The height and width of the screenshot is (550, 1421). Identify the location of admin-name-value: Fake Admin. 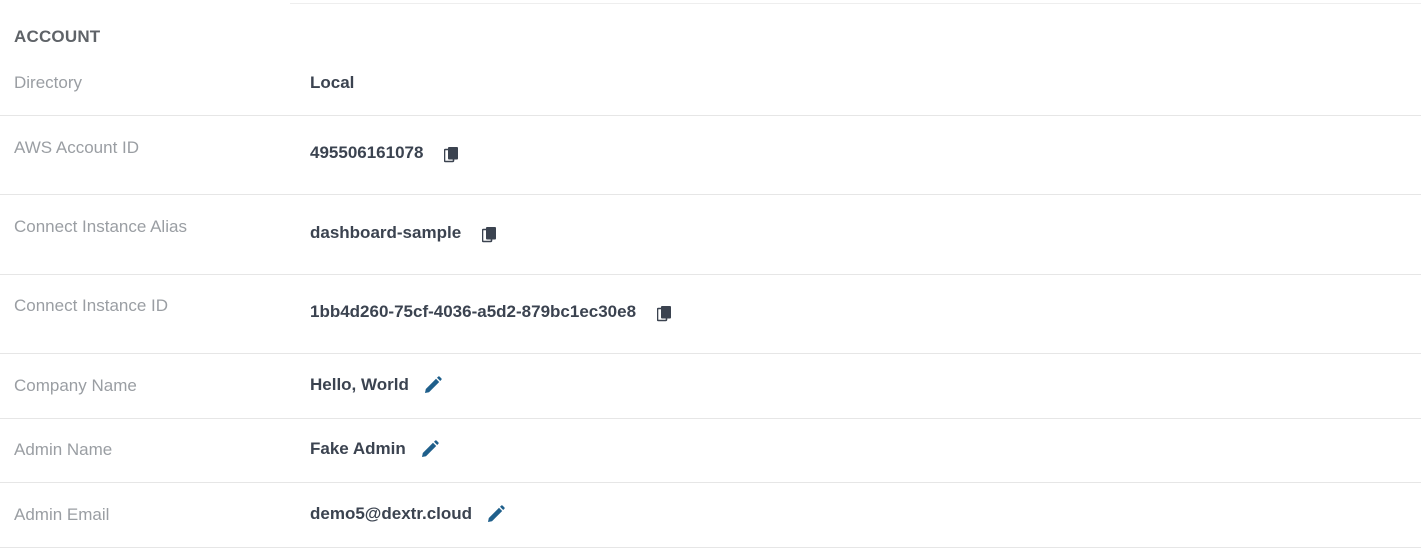
(358, 448).